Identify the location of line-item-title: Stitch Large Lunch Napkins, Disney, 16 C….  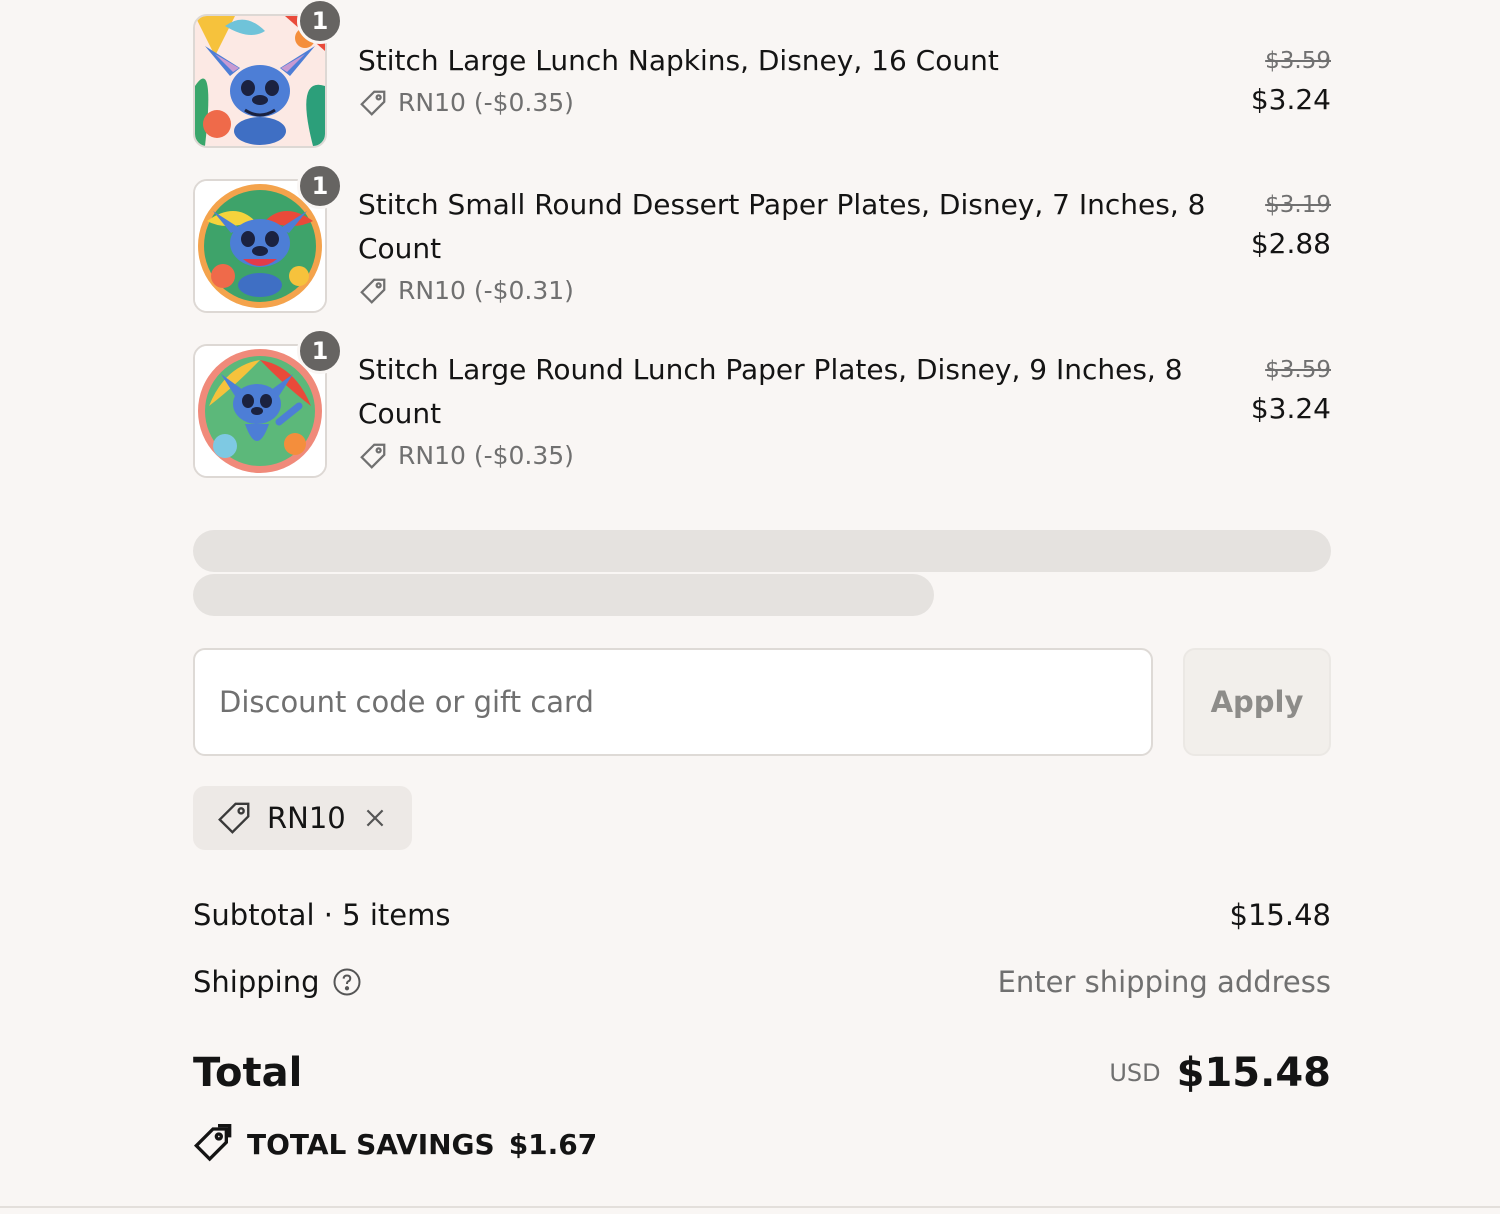
(678, 60).